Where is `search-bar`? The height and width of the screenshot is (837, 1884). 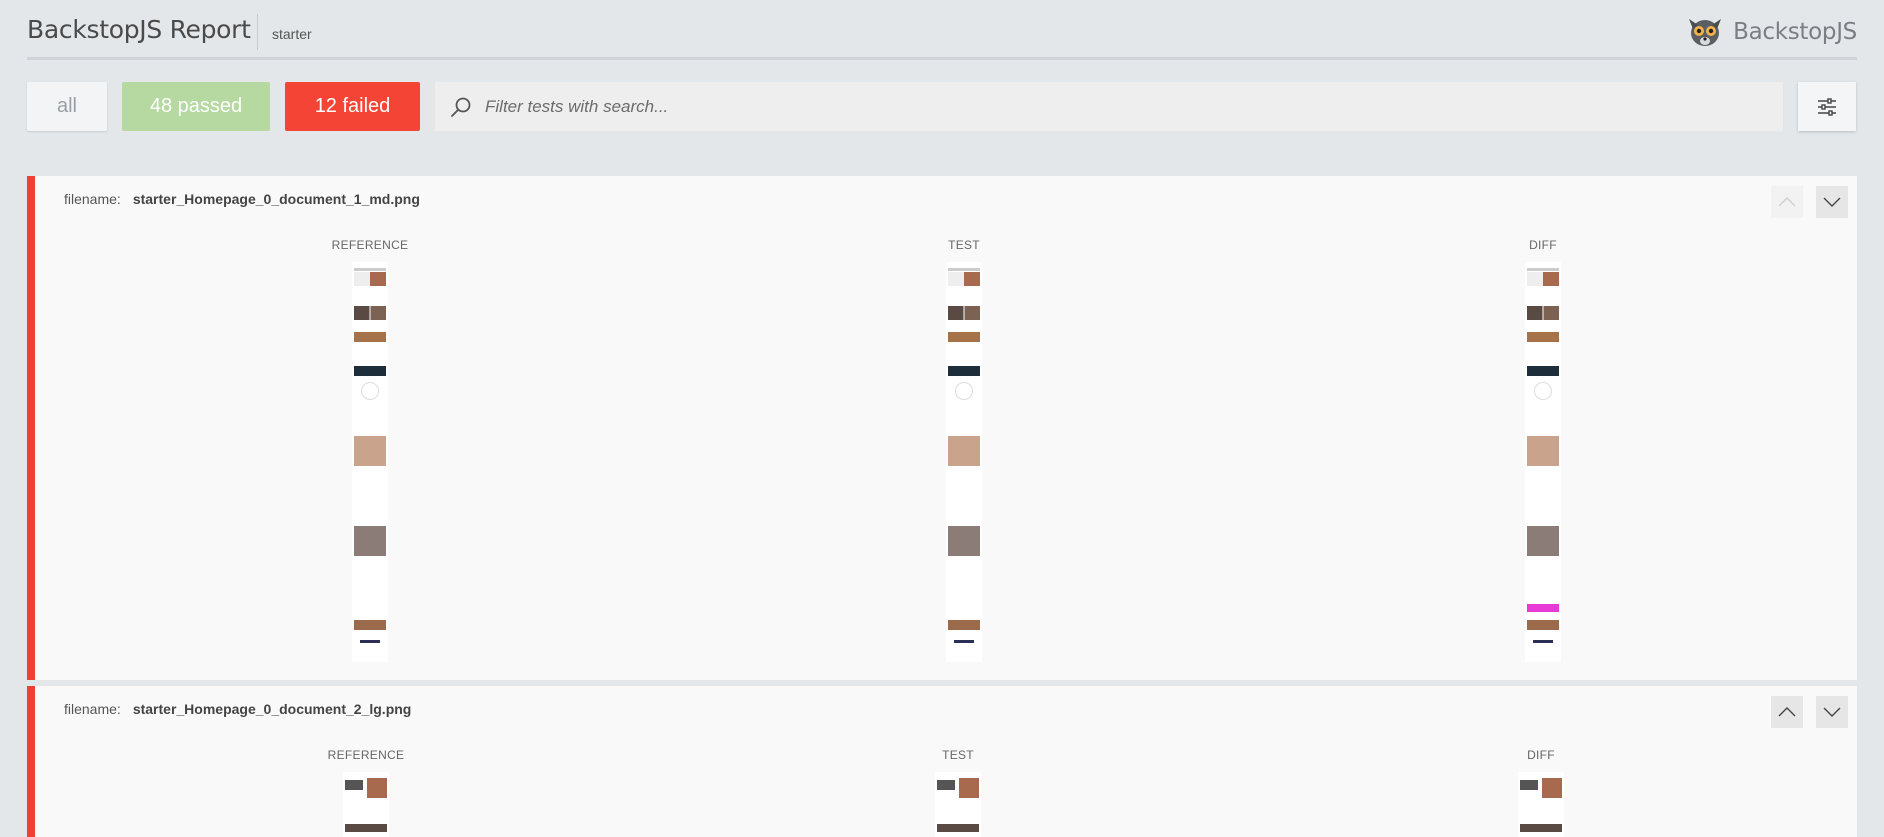
search-bar is located at coordinates (1109, 106).